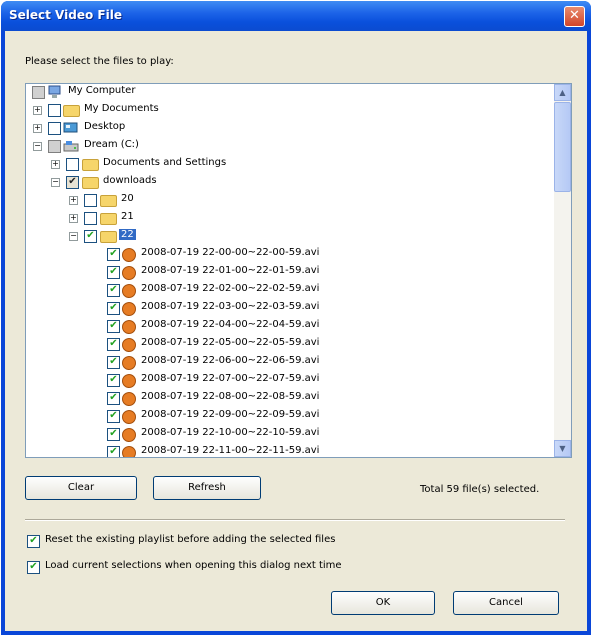 The image size is (593, 637). What do you see at coordinates (65, 15) in the screenshot?
I see `dialog-title: Select Video File` at bounding box center [65, 15].